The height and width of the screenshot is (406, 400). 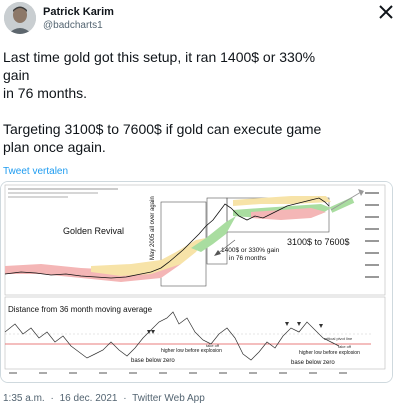 I want to click on chart-label-base-1: base below zero, so click(x=153, y=361).